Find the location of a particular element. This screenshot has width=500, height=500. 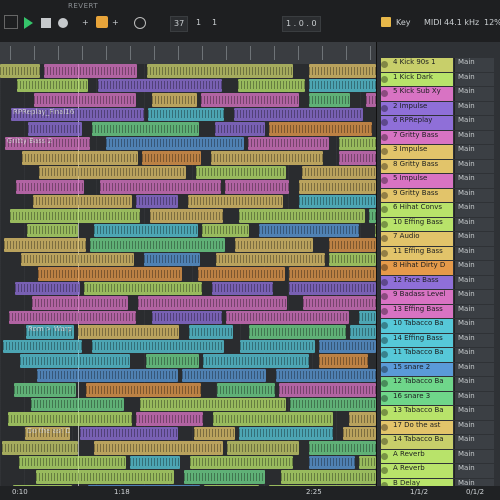

track-header: 5 Impulse Main is located at coordinates (438, 181).